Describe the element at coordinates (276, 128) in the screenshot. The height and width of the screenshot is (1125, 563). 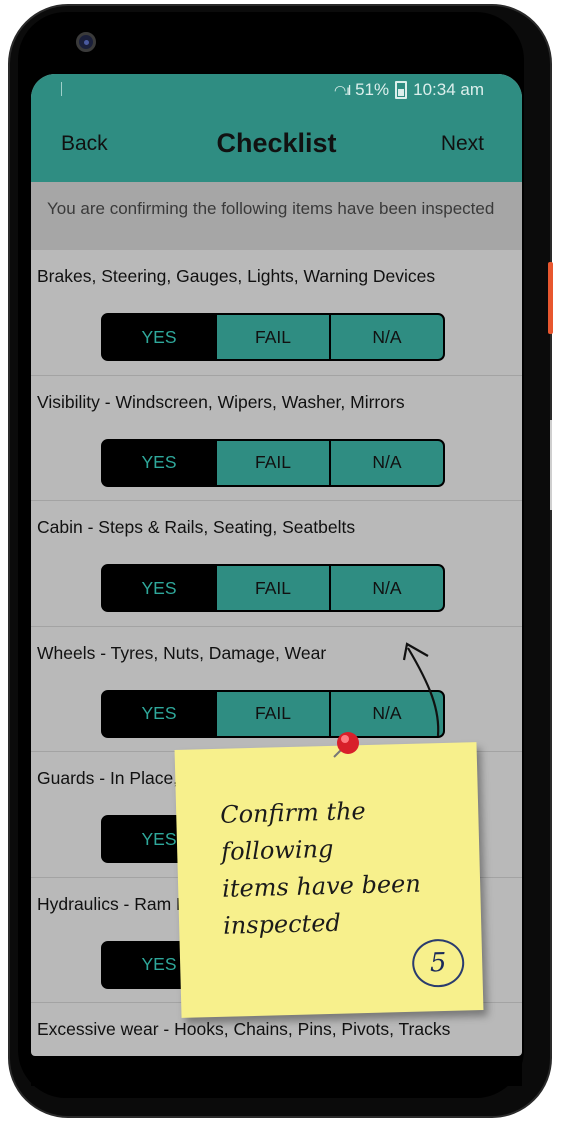
I see `app-header: ◠.ıl 51% 10:34 am Back Checklist Next` at that location.